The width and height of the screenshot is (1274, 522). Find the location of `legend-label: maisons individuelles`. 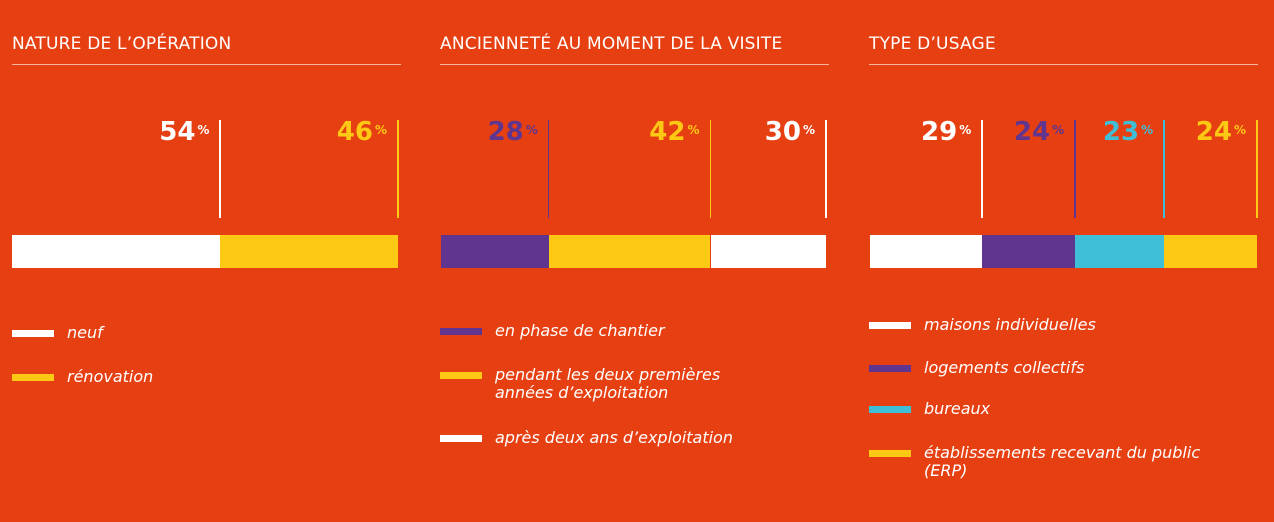

legend-label: maisons individuelles is located at coordinates (1010, 324).